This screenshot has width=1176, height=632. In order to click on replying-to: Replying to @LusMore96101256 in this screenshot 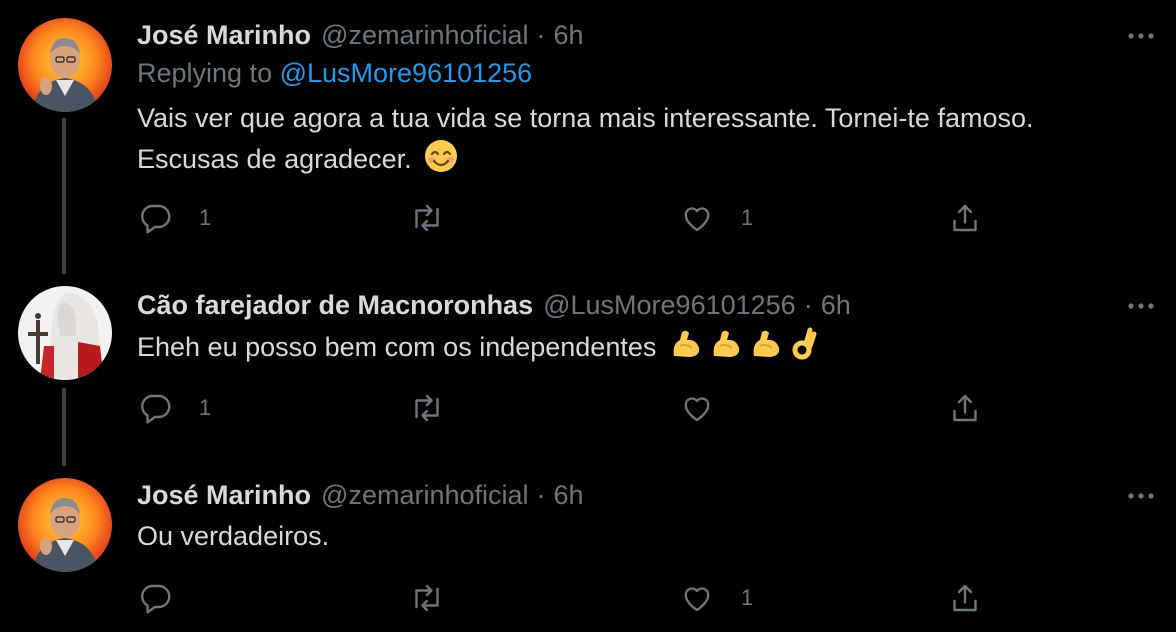, I will do `click(334, 73)`.